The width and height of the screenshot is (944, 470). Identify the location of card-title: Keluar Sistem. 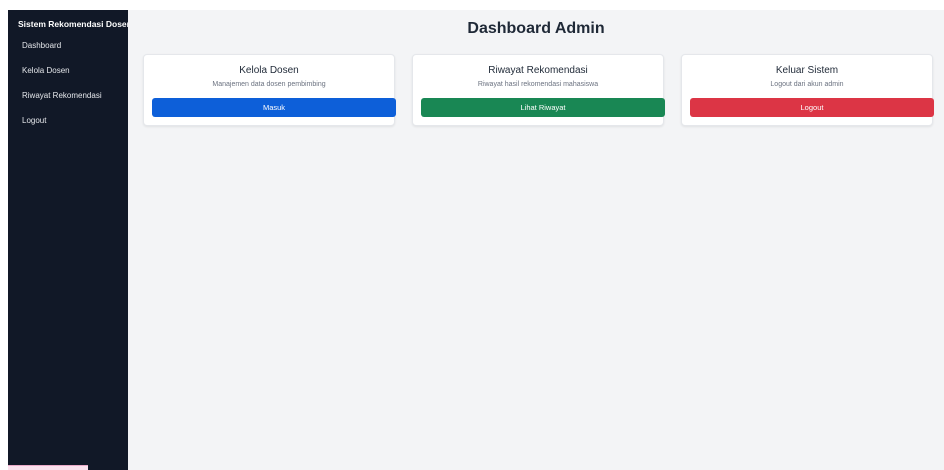
(807, 70).